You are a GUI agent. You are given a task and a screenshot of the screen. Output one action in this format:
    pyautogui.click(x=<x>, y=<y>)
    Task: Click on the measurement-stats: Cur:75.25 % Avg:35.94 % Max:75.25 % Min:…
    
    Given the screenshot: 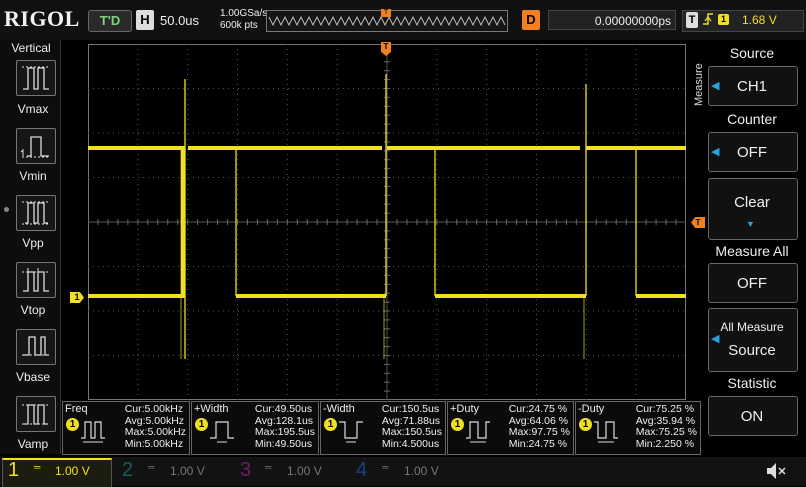 What is the action you would take?
    pyautogui.click(x=666, y=426)
    